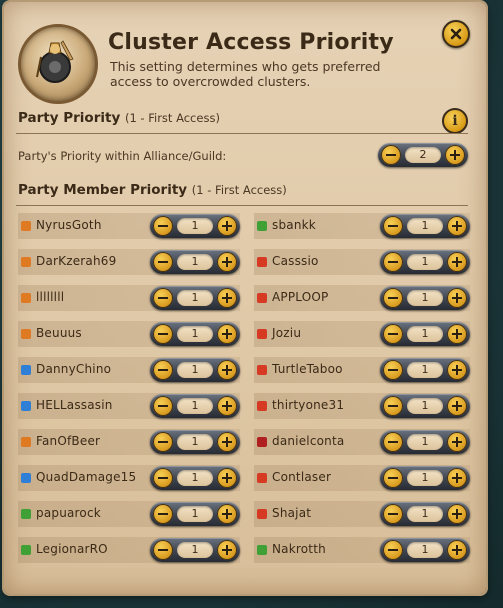 This screenshot has width=503, height=608. I want to click on member-name: DannyChino, so click(74, 369).